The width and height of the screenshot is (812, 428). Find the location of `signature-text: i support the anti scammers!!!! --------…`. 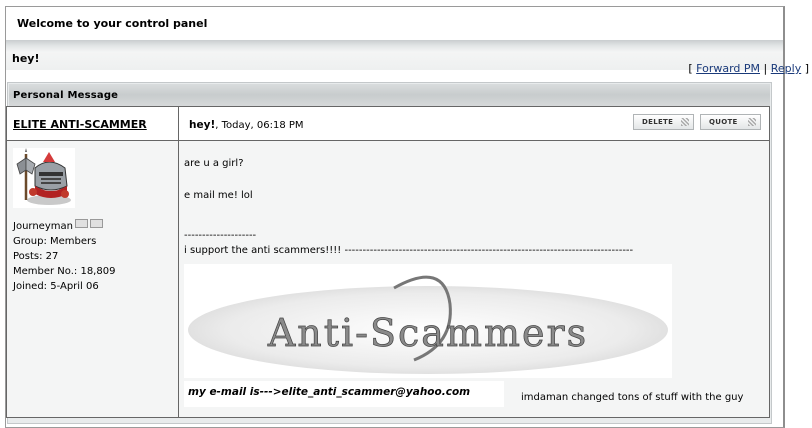

signature-text: i support the anti scammers!!!! --------… is located at coordinates (409, 250).